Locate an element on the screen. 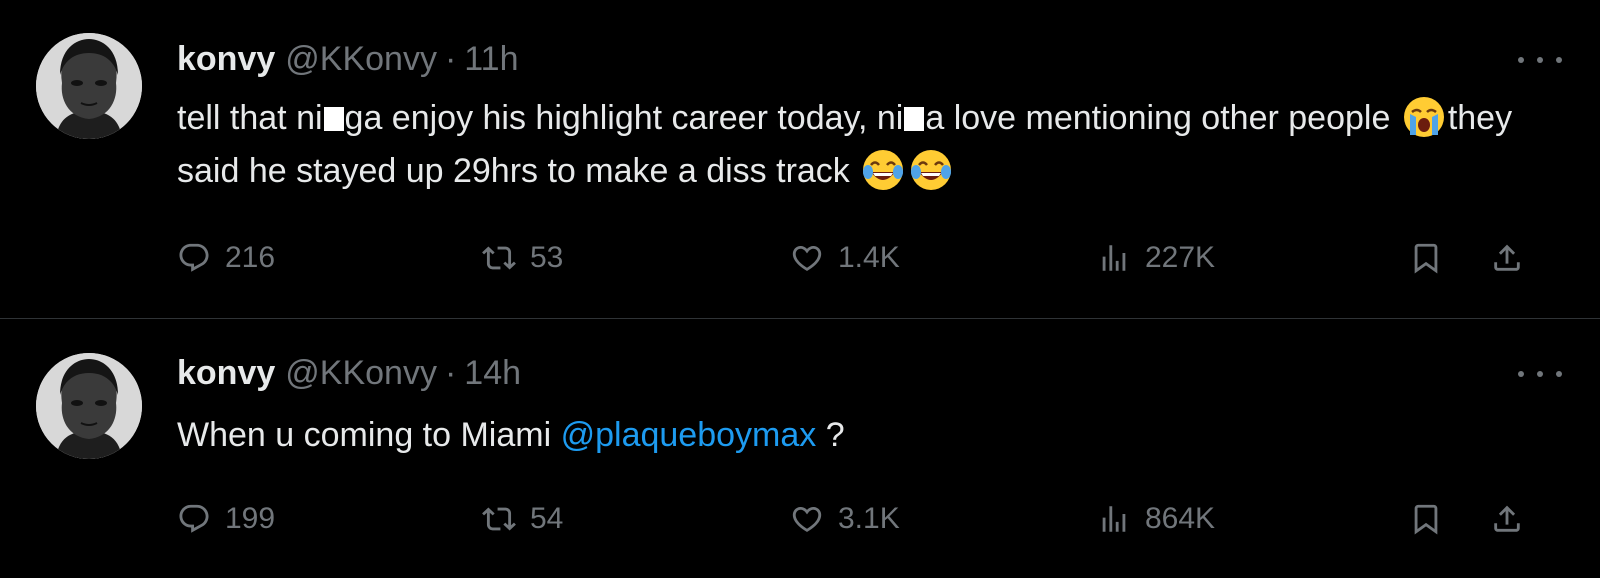  like-button: 1.4K is located at coordinates (845, 258).